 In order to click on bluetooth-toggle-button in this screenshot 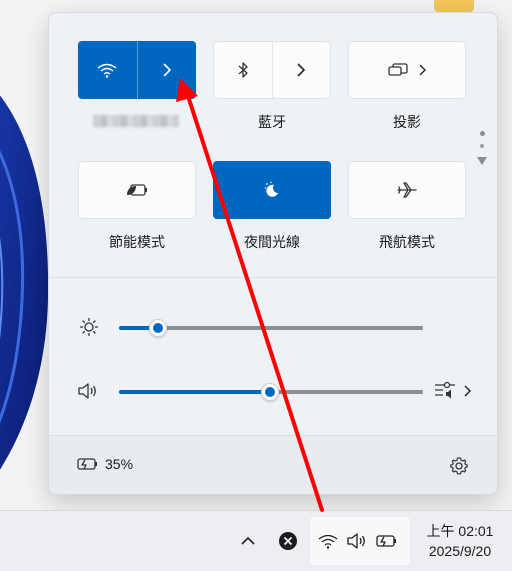, I will do `click(243, 70)`.